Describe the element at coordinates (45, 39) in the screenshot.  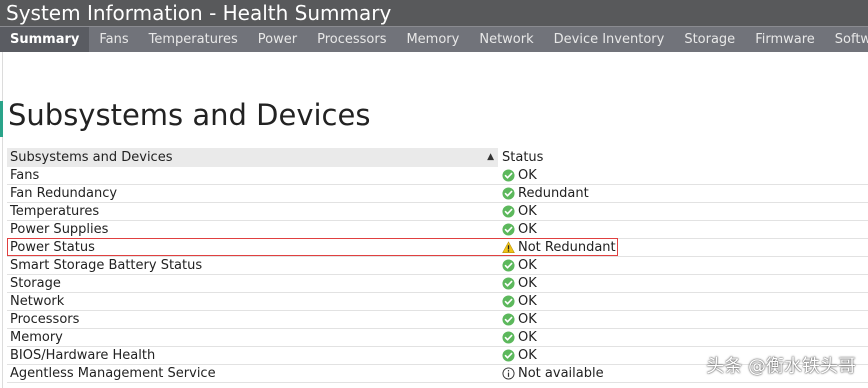
I see `tab-summary: Summary` at that location.